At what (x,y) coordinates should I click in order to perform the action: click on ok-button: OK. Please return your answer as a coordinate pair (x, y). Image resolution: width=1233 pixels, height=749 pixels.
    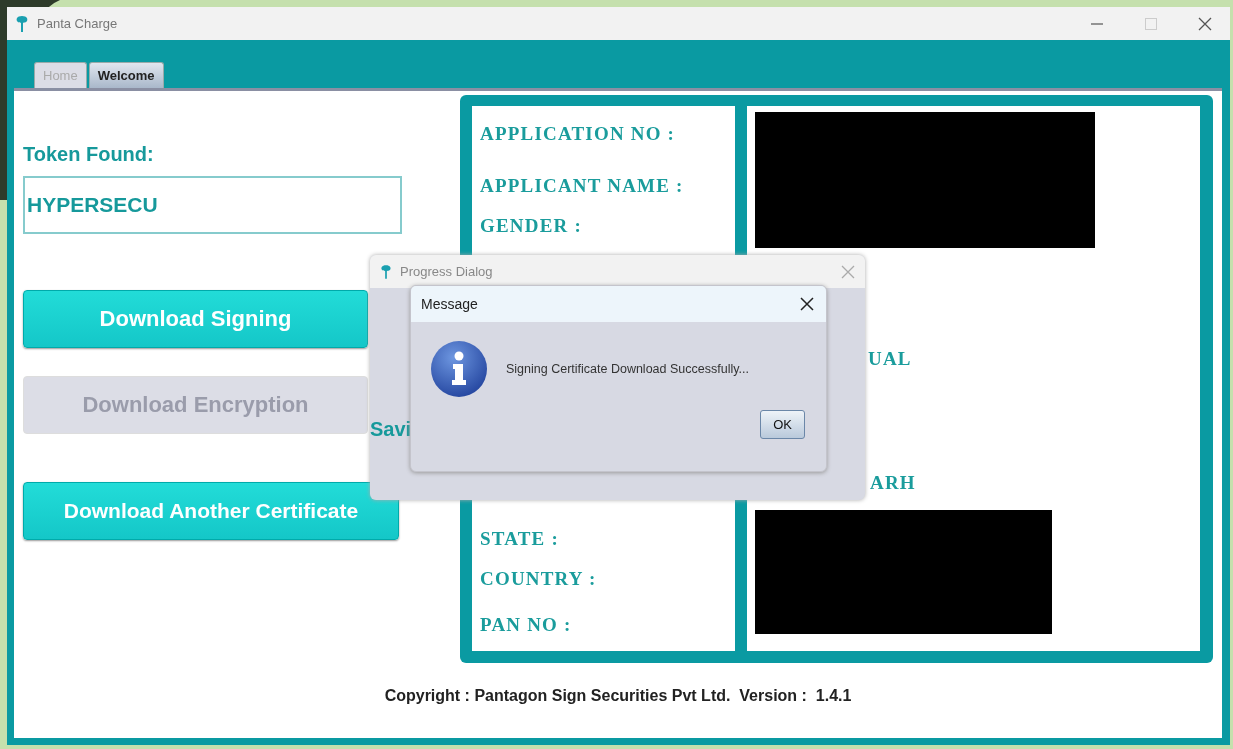
    Looking at the image, I should click on (782, 424).